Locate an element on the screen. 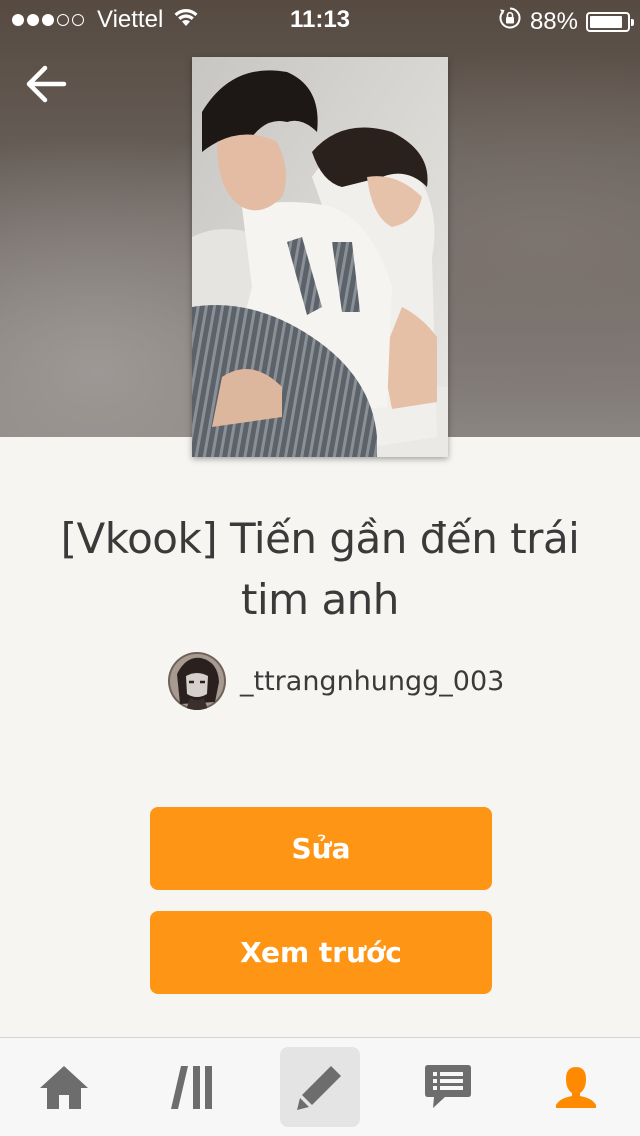 This screenshot has height=1136, width=640. profile-icon is located at coordinates (576, 1087).